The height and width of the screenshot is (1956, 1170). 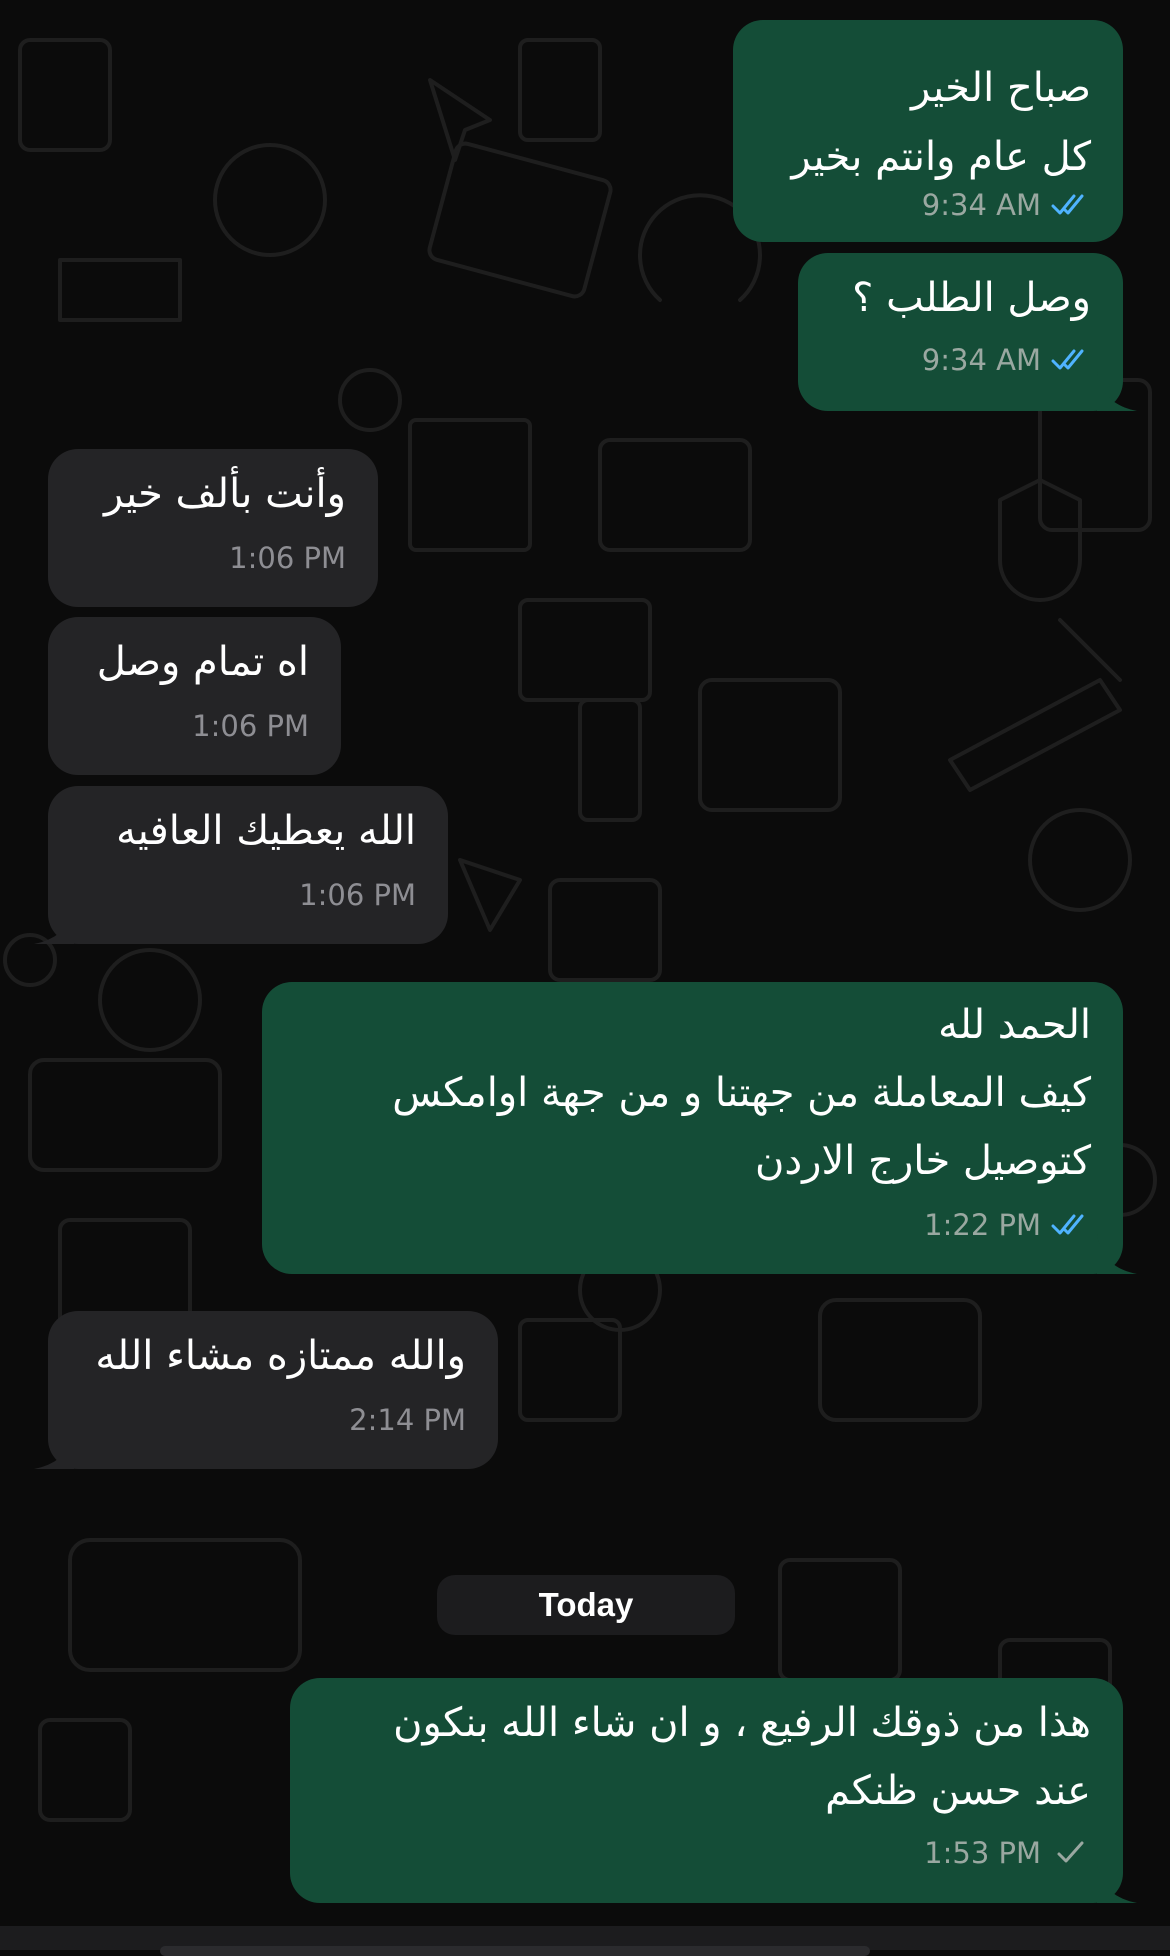 I want to click on message-text-line: هذا من ذوقك الرفيع ، و ان شاء الله بنكون, so click(x=742, y=1723).